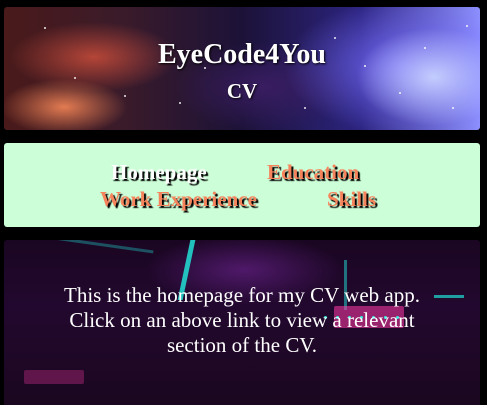 The image size is (487, 405). I want to click on nav-link-skills: Skills, so click(351, 199).